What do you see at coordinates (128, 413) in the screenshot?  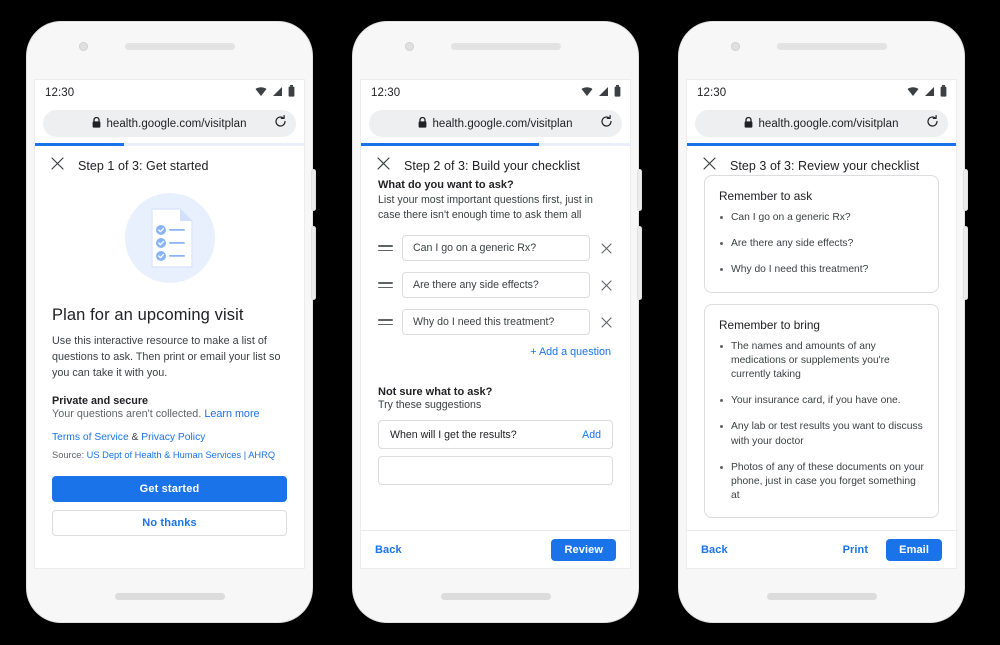 I see `privacy-copy: Your questions aren't collected.` at bounding box center [128, 413].